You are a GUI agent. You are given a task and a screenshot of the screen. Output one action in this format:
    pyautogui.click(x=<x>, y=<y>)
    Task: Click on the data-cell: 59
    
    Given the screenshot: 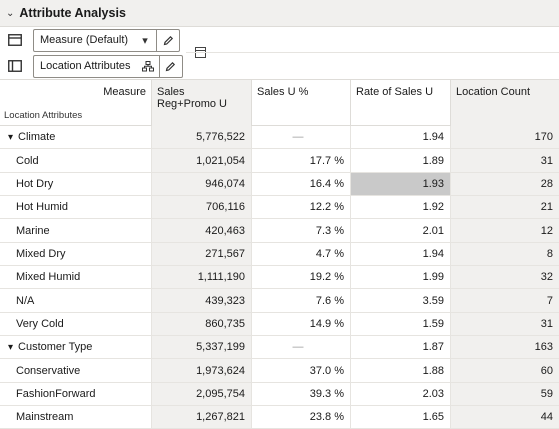 What is the action you would take?
    pyautogui.click(x=504, y=394)
    